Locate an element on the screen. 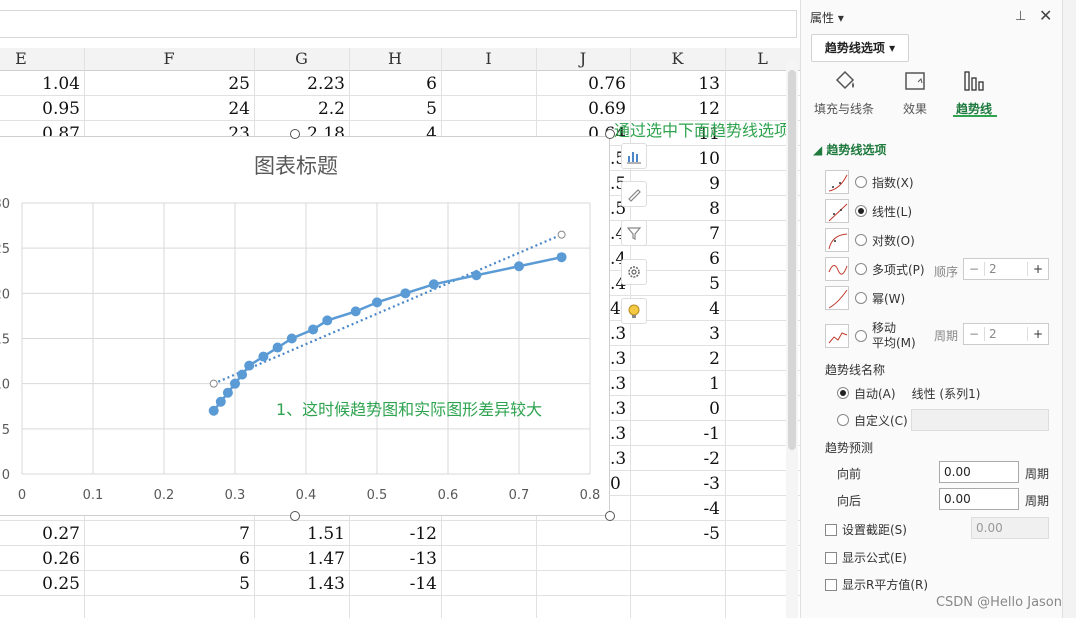  cell-e-b1: 0.27 is located at coordinates (40, 534).